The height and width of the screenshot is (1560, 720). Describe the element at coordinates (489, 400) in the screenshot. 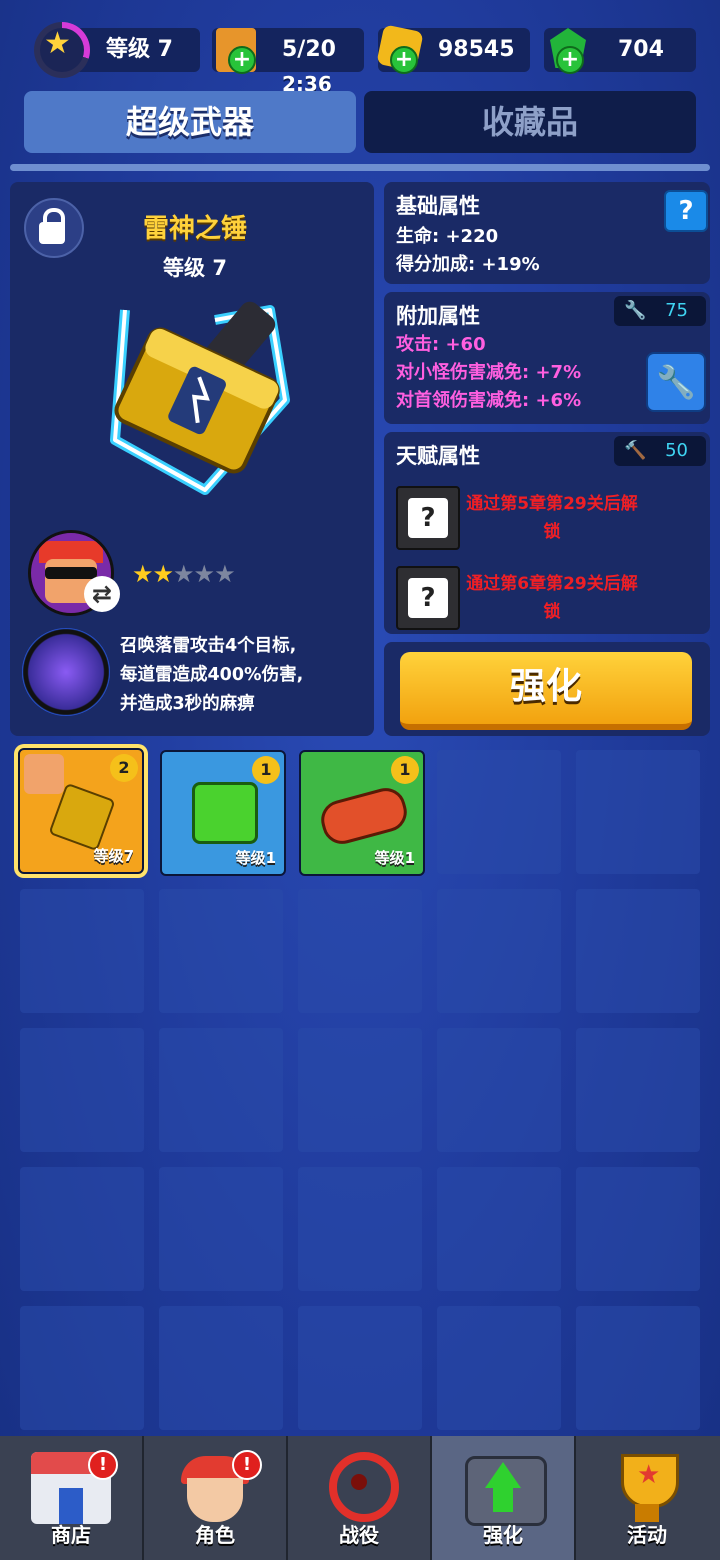

I see `attr-boss-reduction: 对首领伤害减免: +6%` at that location.